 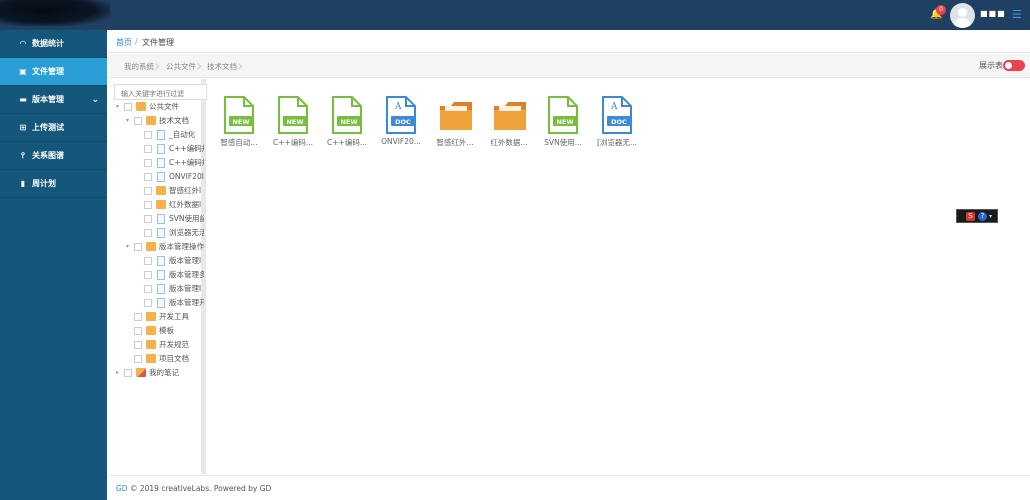 What do you see at coordinates (185, 190) in the screenshot?
I see `tree-node-label: 智感红外l` at bounding box center [185, 190].